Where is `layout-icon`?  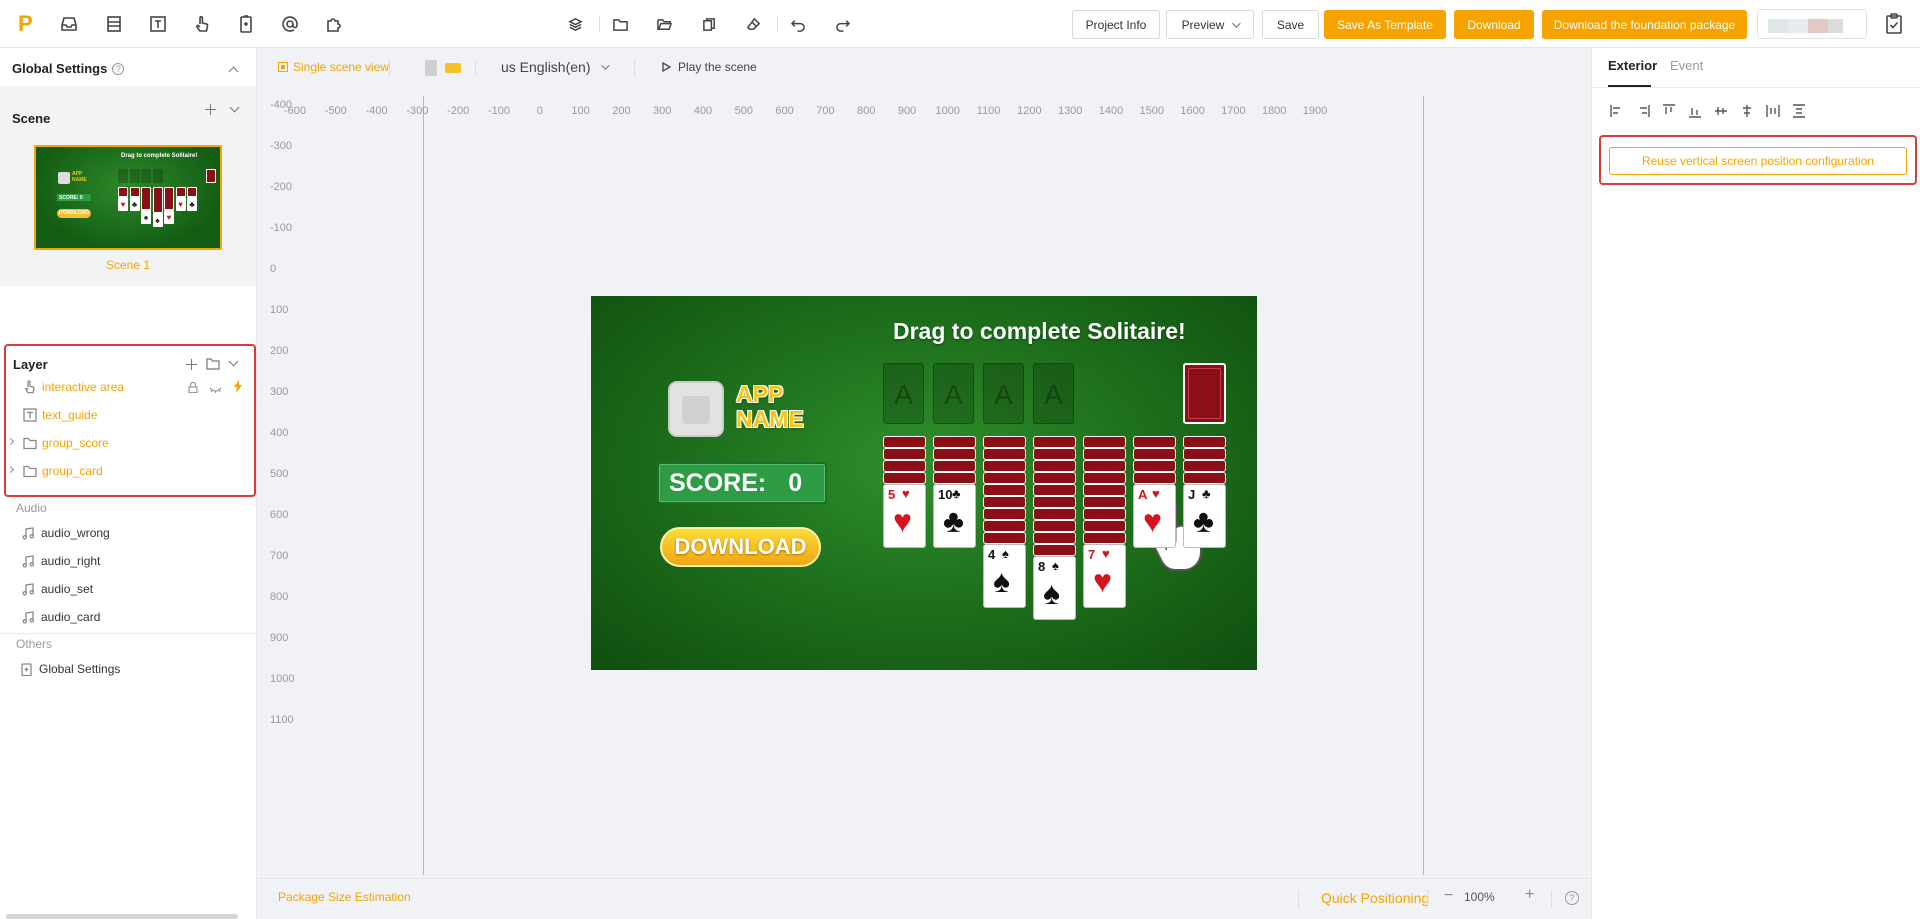
layout-icon is located at coordinates (114, 24).